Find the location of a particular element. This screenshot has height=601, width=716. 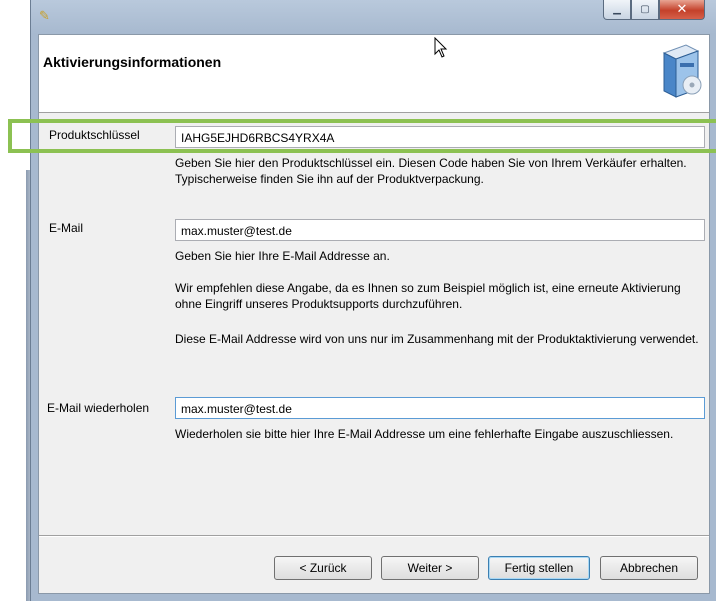

cancel-button: Abbrechen is located at coordinates (649, 568).